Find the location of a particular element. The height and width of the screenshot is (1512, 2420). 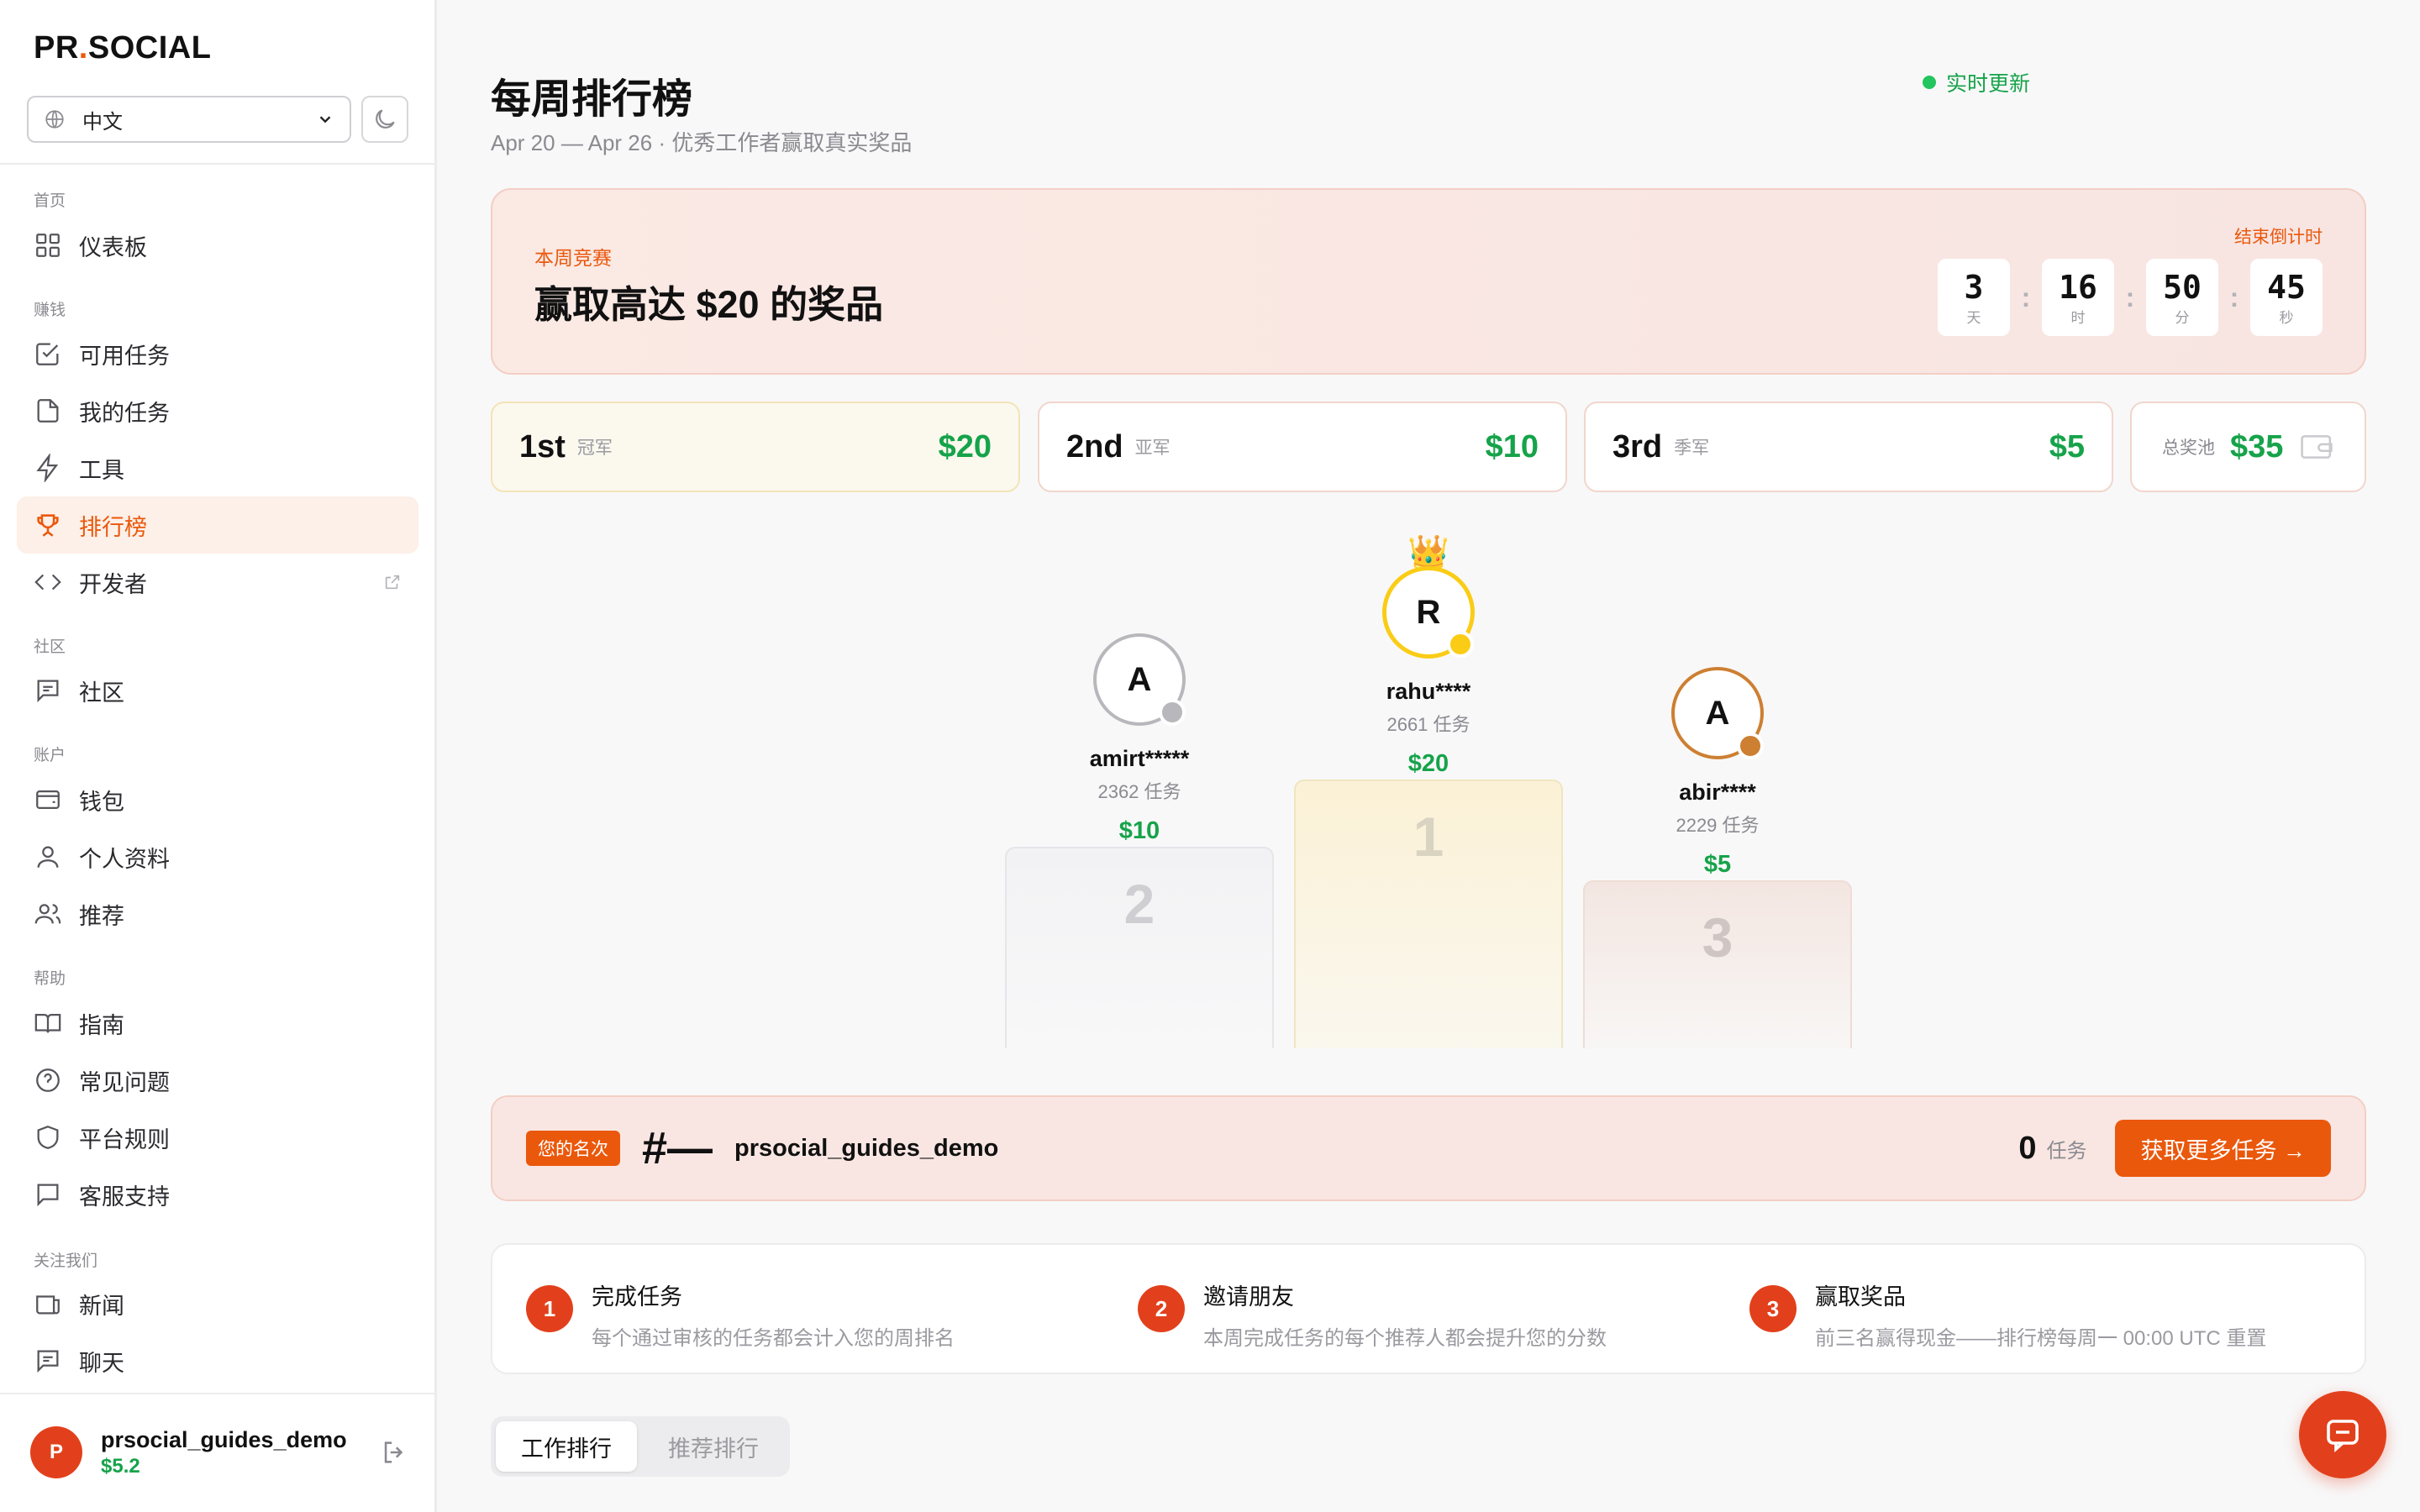

sidebar-item-developer: 开发者 is located at coordinates (218, 582).